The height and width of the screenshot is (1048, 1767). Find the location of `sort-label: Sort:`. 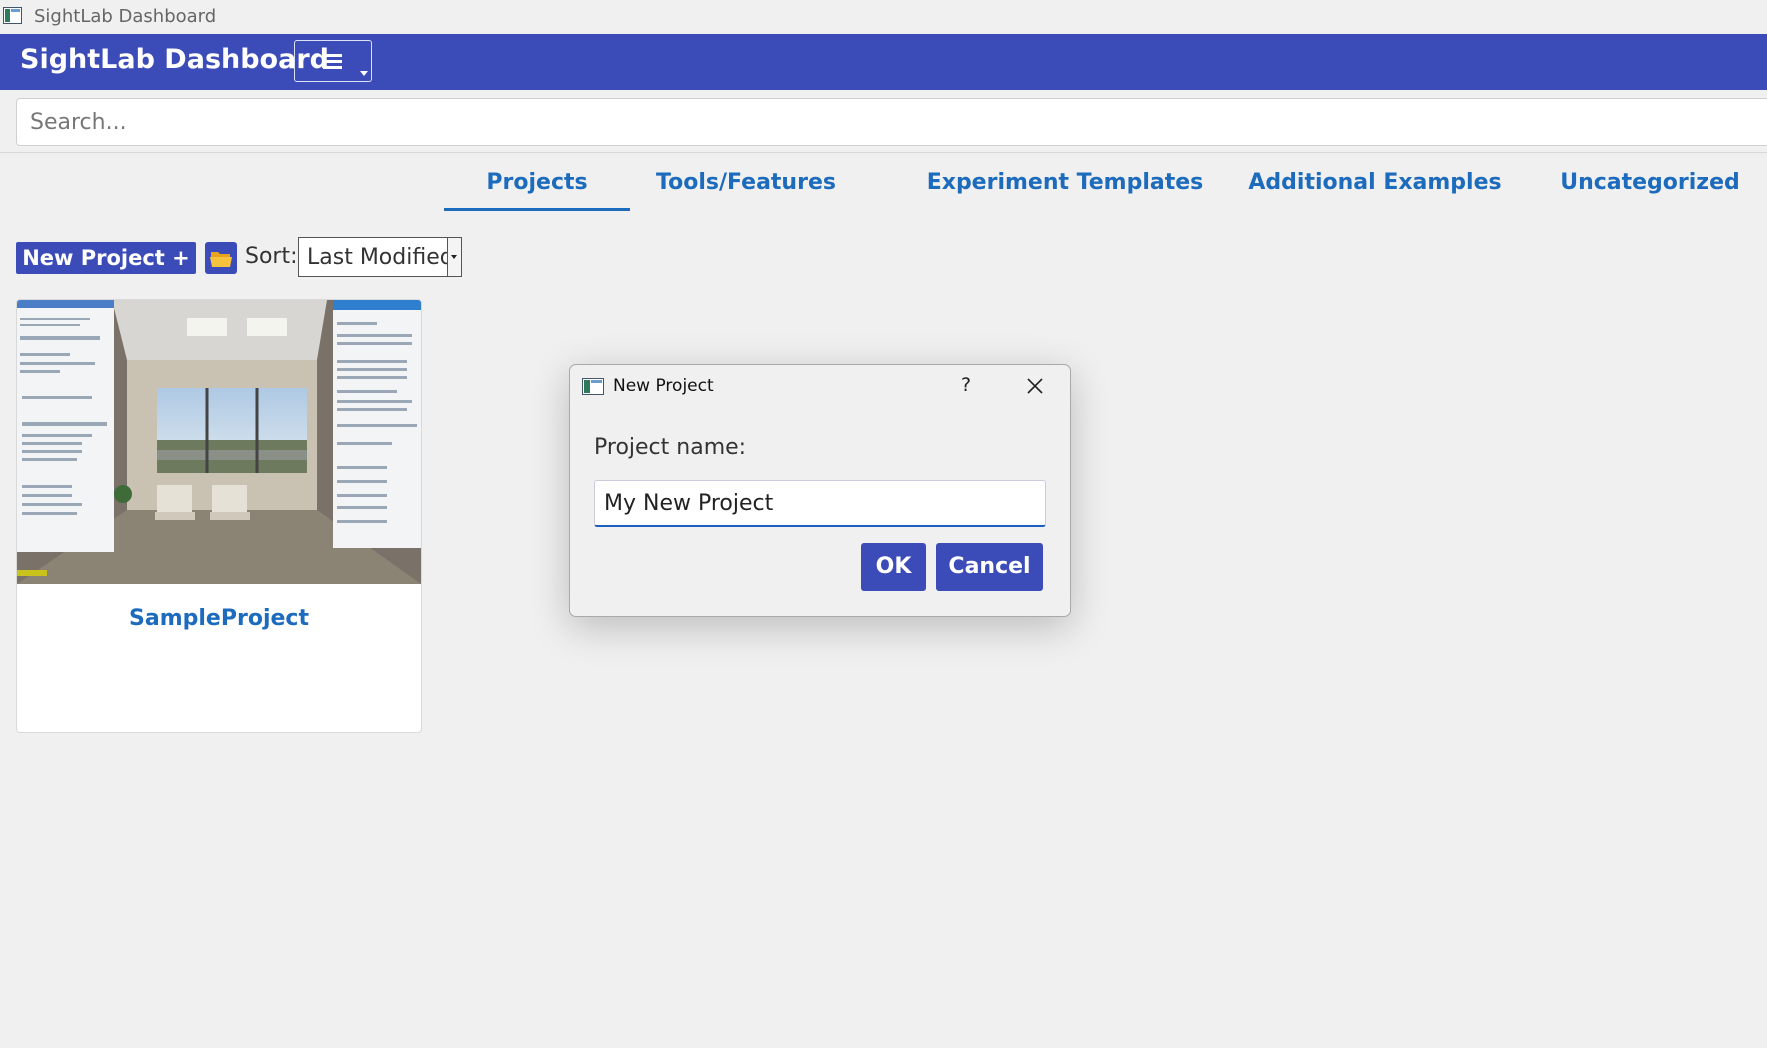

sort-label: Sort: is located at coordinates (271, 256).